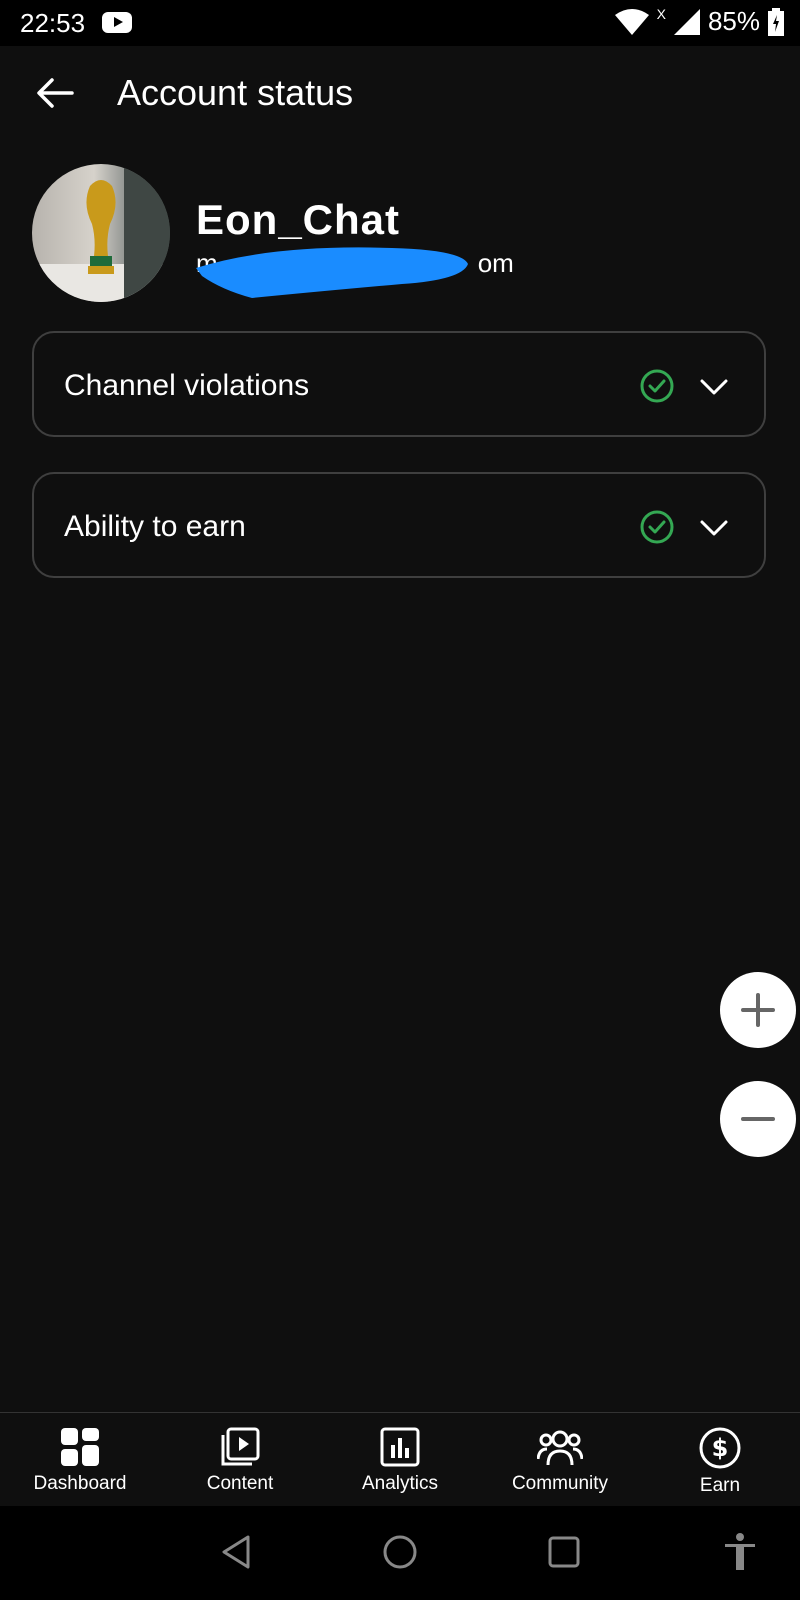 The width and height of the screenshot is (800, 1600). What do you see at coordinates (560, 1483) in the screenshot?
I see `nav-label: Community` at bounding box center [560, 1483].